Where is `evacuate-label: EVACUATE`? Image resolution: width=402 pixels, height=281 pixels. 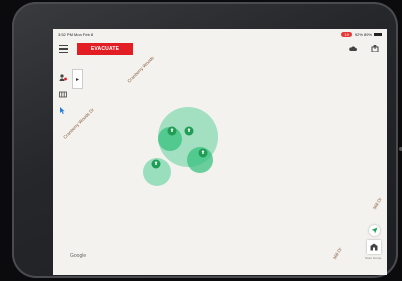
evacuate-label: EVACUATE is located at coordinates (105, 49).